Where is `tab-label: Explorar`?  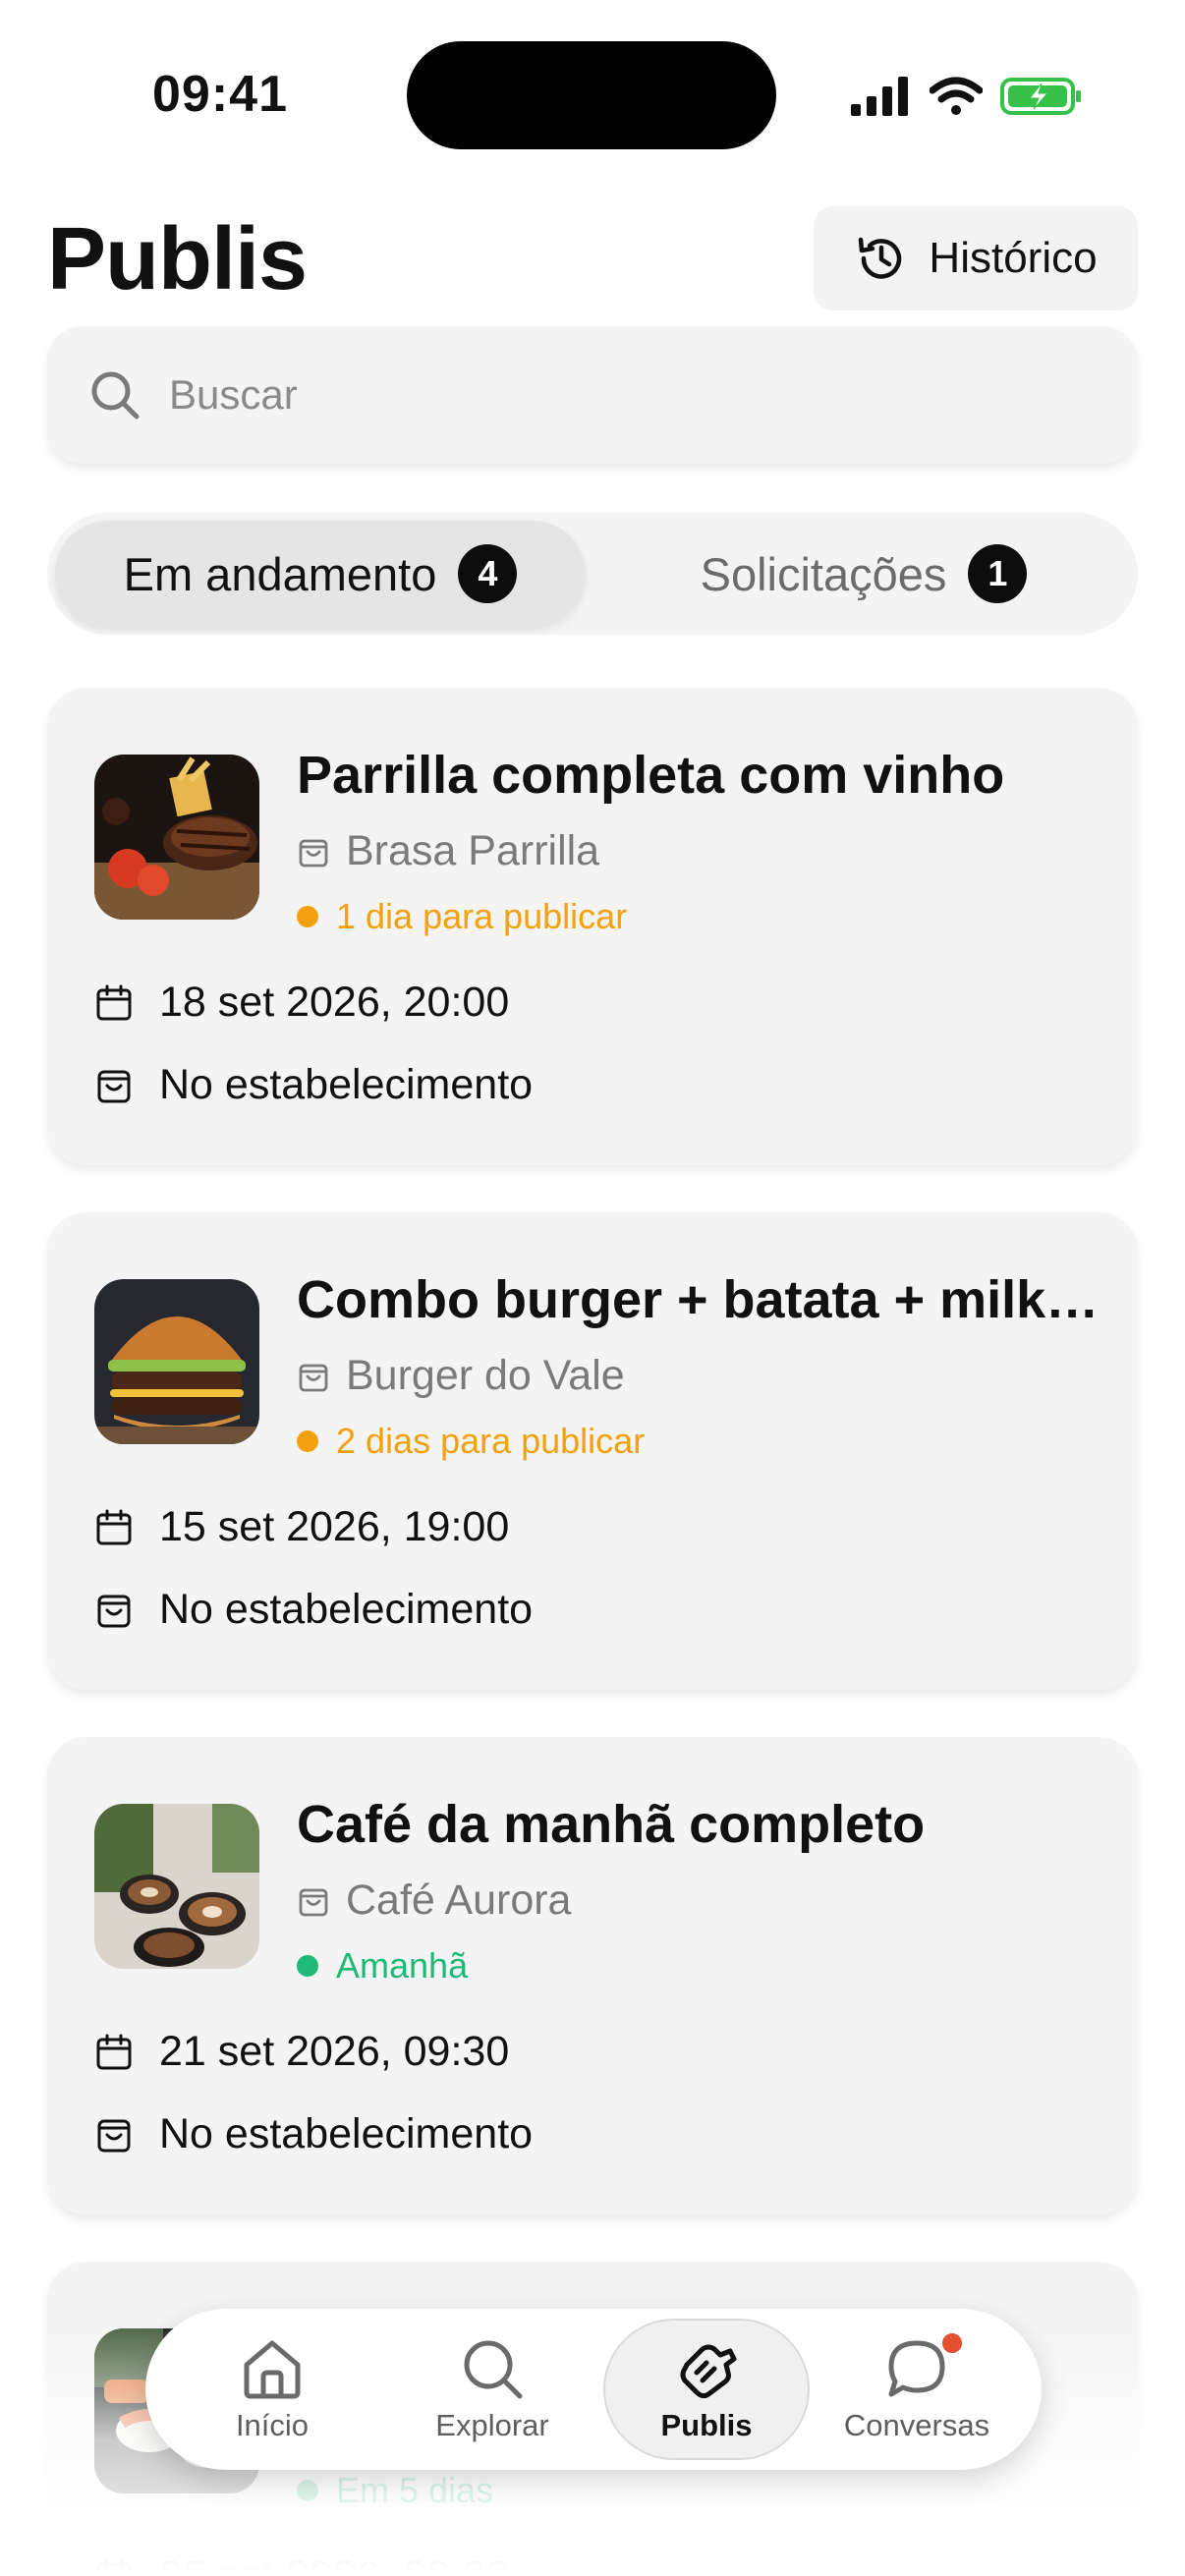
tab-label: Explorar is located at coordinates (492, 2425).